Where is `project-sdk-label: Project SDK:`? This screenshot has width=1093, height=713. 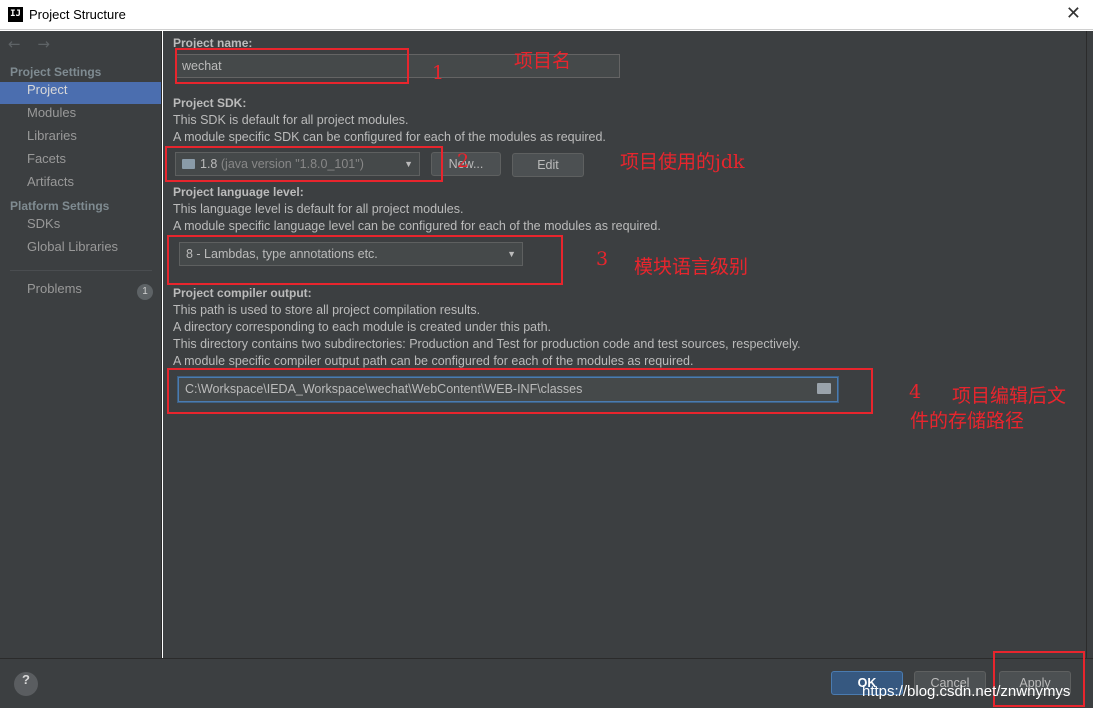 project-sdk-label: Project SDK: is located at coordinates (210, 103).